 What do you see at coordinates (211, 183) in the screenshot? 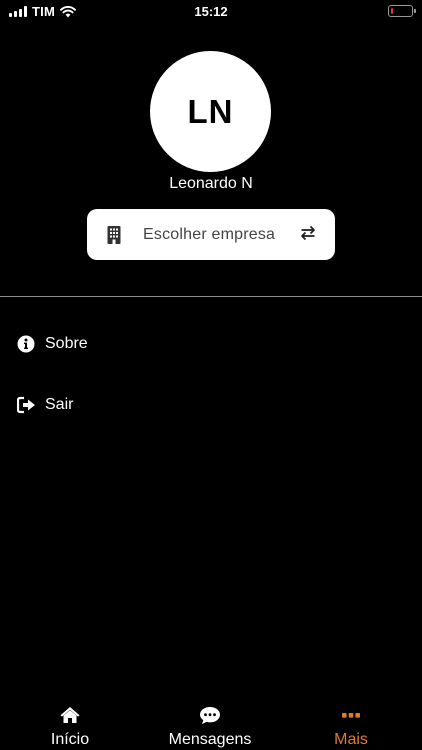
I see `user-name: Leonardo N` at bounding box center [211, 183].